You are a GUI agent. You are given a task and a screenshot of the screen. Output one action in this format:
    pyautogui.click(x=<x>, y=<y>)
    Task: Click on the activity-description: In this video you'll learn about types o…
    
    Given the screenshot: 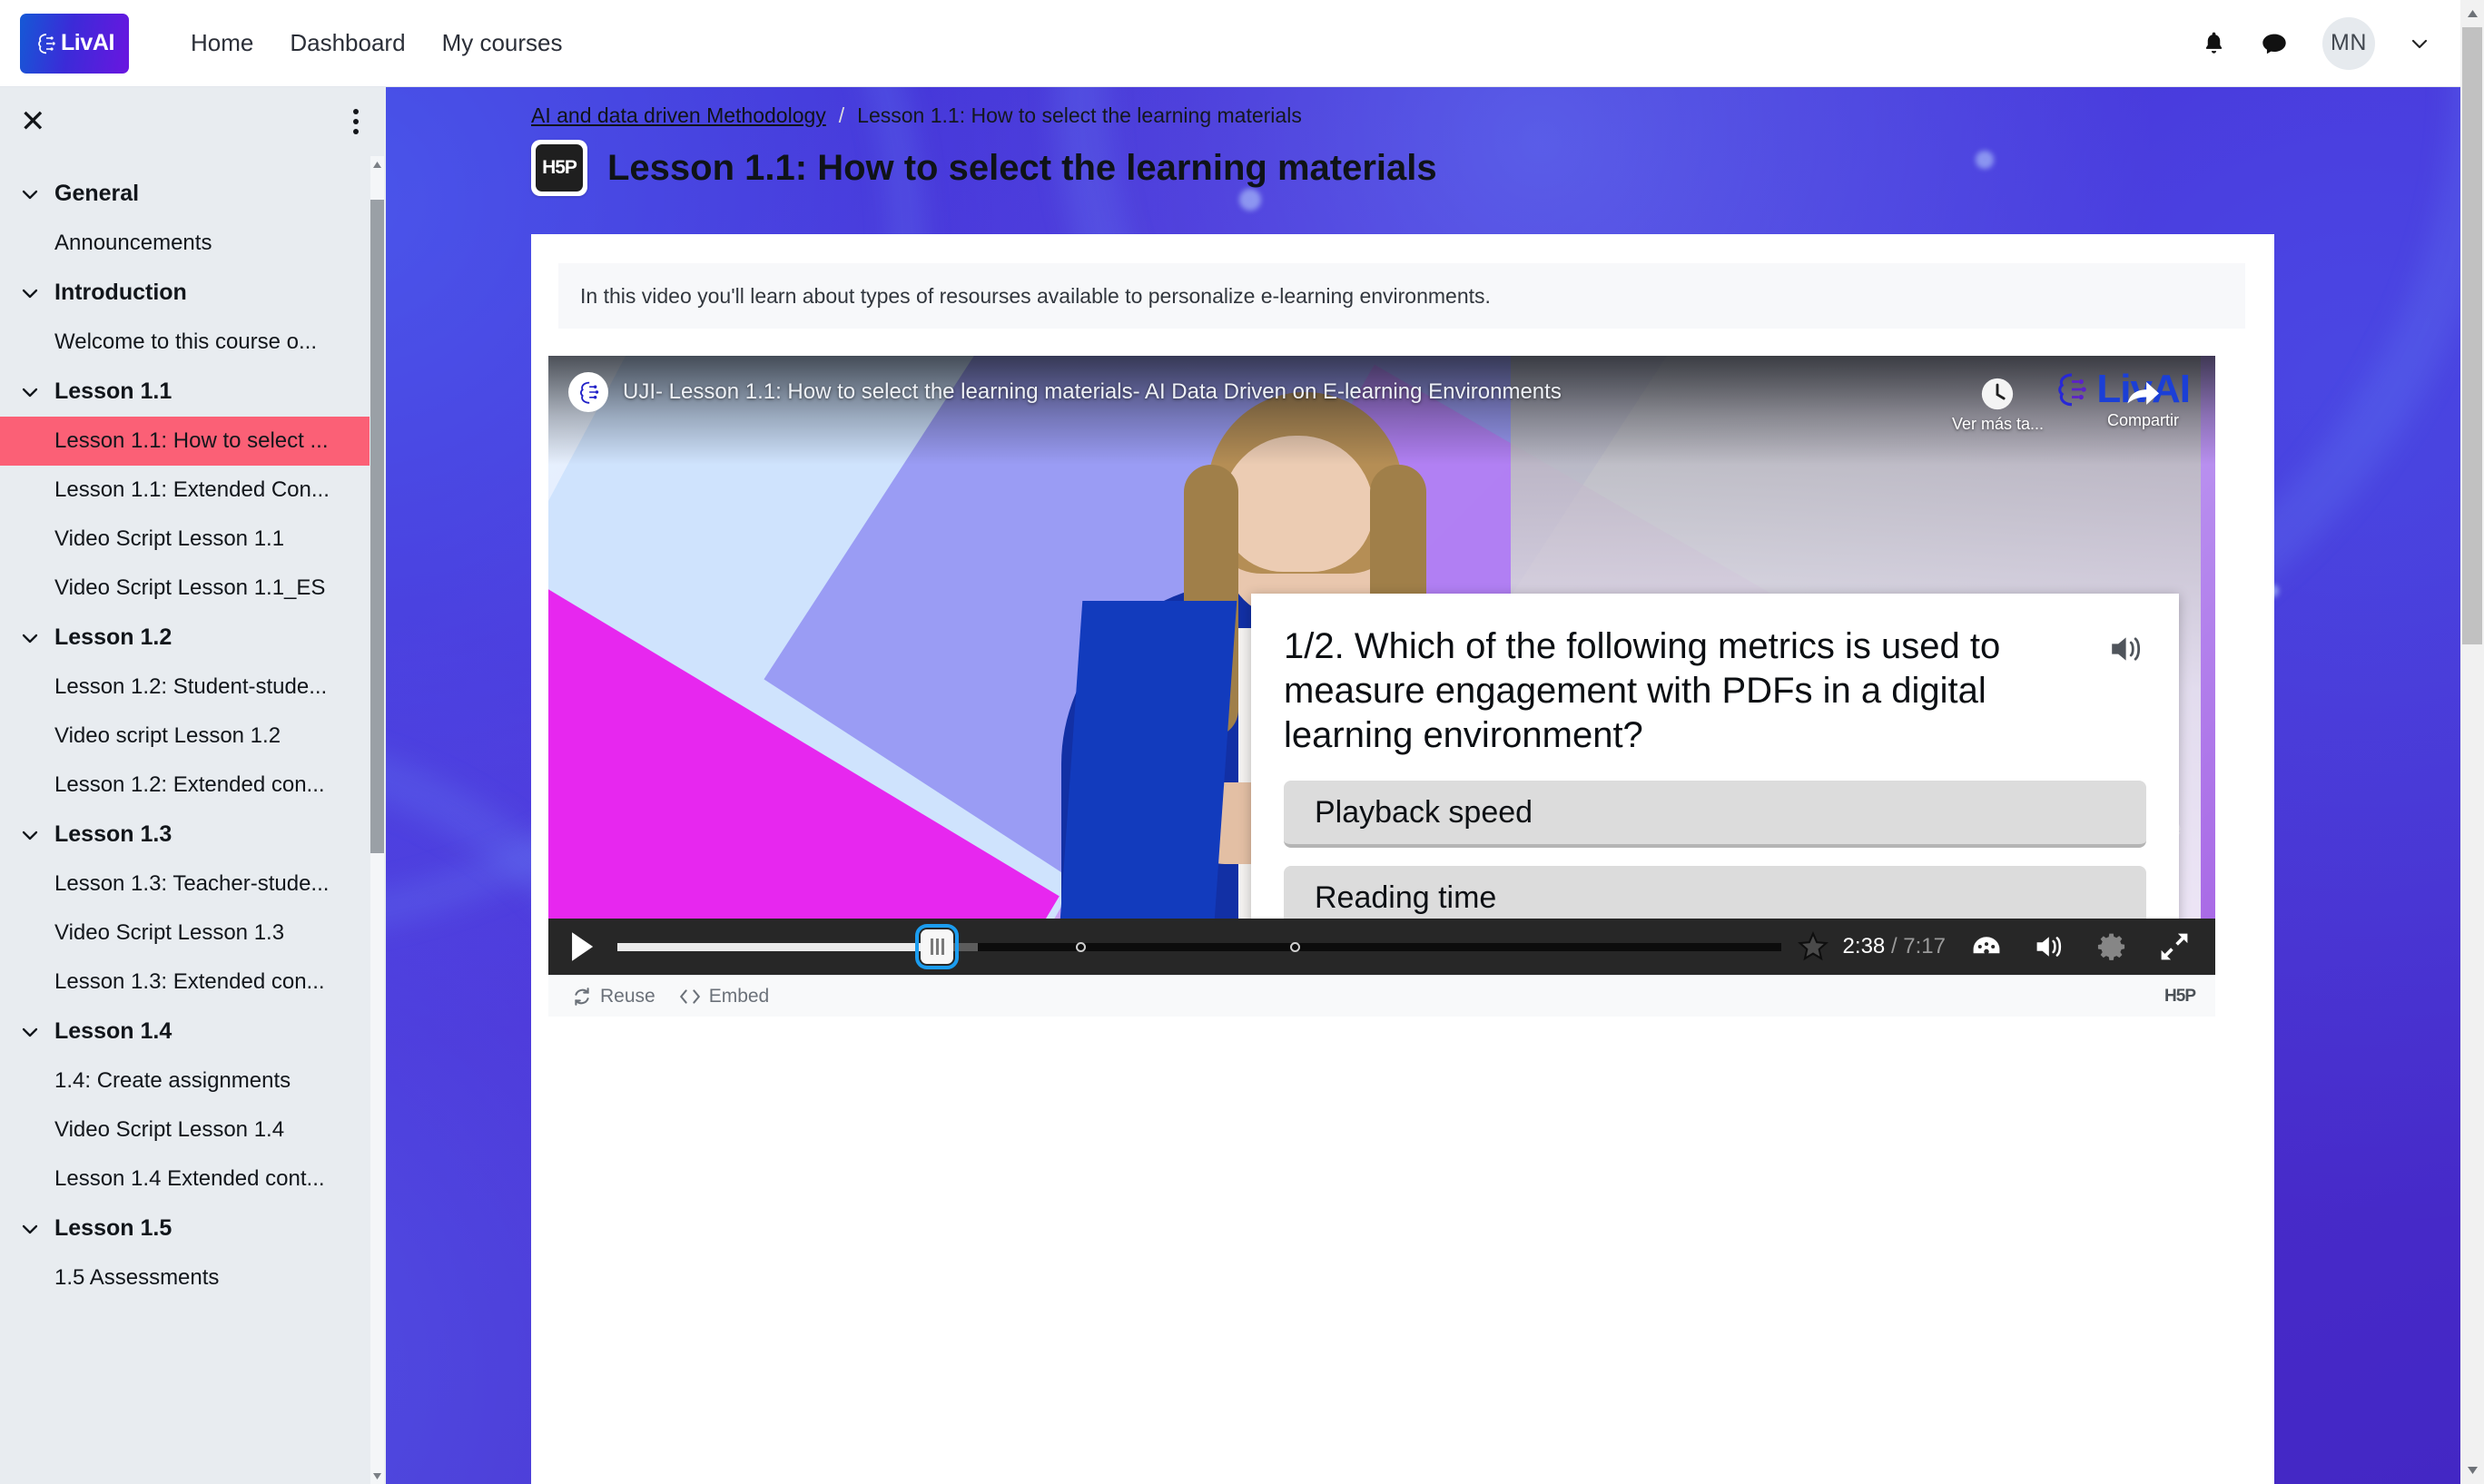 What is the action you would take?
    pyautogui.click(x=1401, y=296)
    